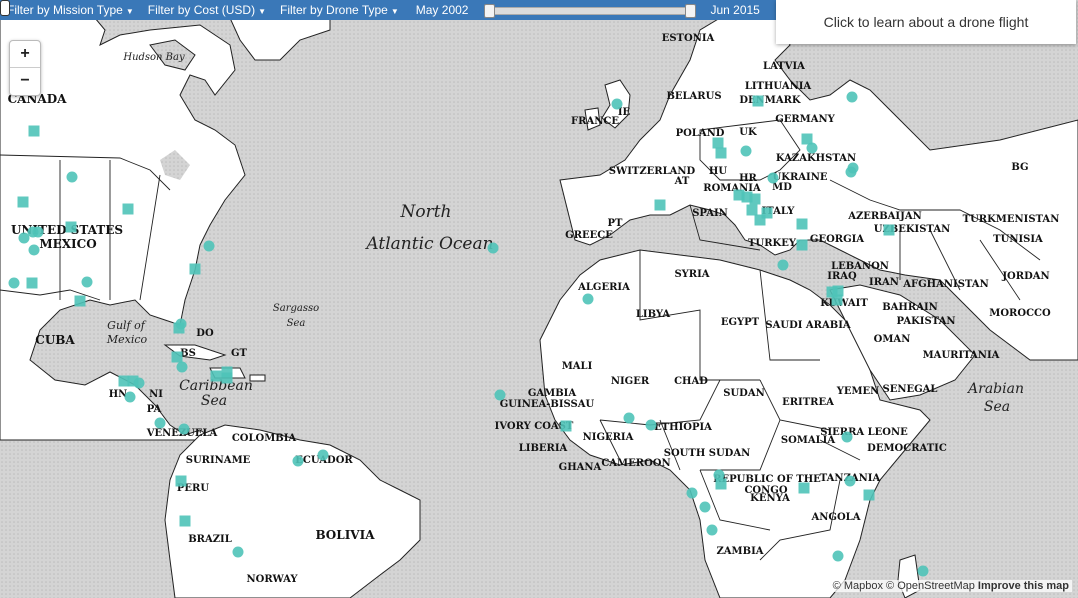 Image resolution: width=1078 pixels, height=598 pixels. What do you see at coordinates (836, 517) in the screenshot?
I see `country-label: ANGOLA` at bounding box center [836, 517].